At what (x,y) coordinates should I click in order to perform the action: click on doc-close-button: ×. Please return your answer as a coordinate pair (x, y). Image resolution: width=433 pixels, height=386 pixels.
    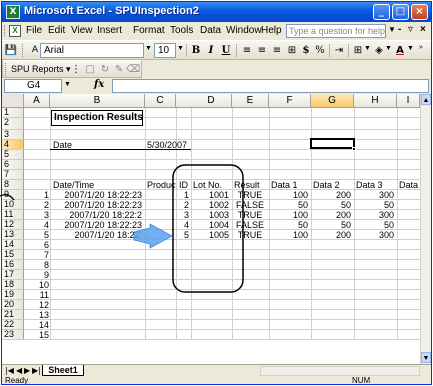
    Looking at the image, I should click on (423, 29).